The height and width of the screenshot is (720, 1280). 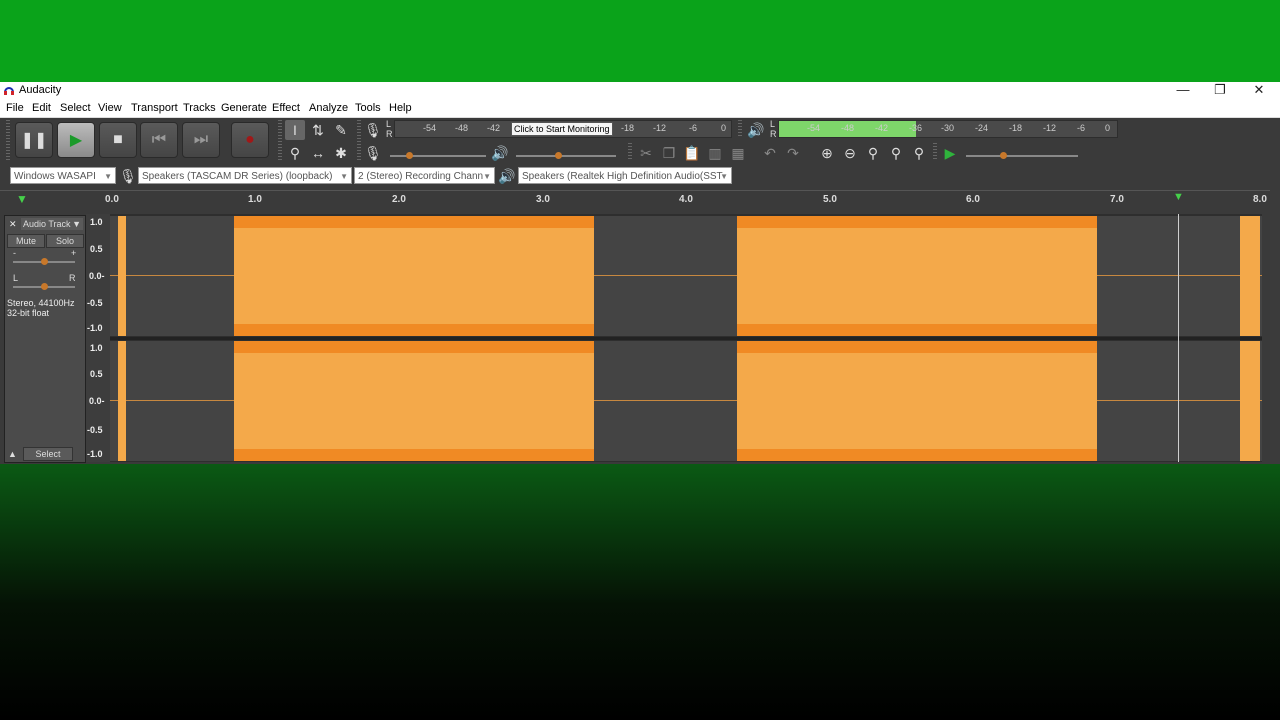 I want to click on fit-project-icon: ⚲, so click(x=896, y=153).